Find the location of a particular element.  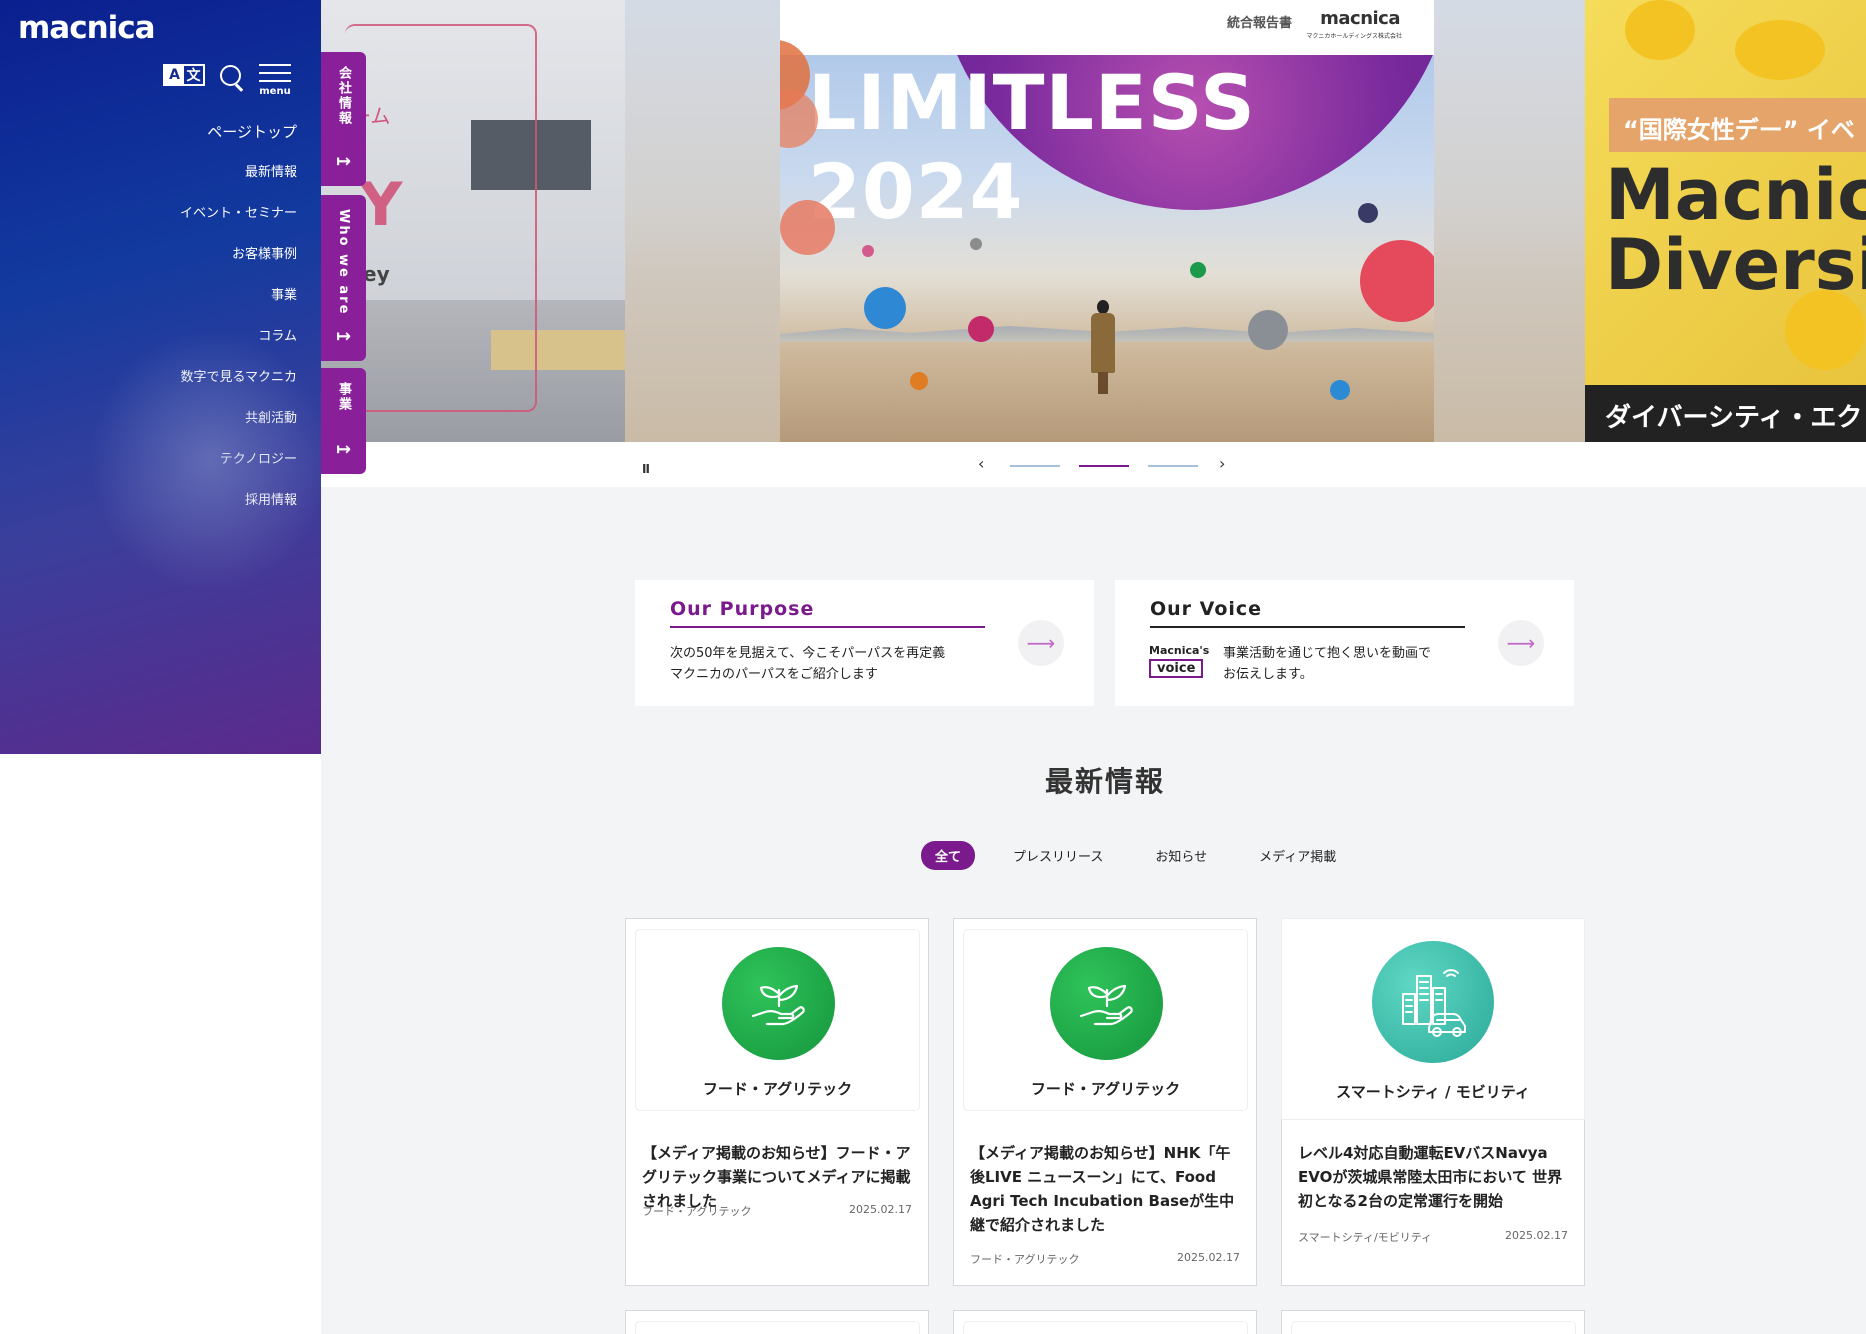

menu-label: menu is located at coordinates (275, 91).